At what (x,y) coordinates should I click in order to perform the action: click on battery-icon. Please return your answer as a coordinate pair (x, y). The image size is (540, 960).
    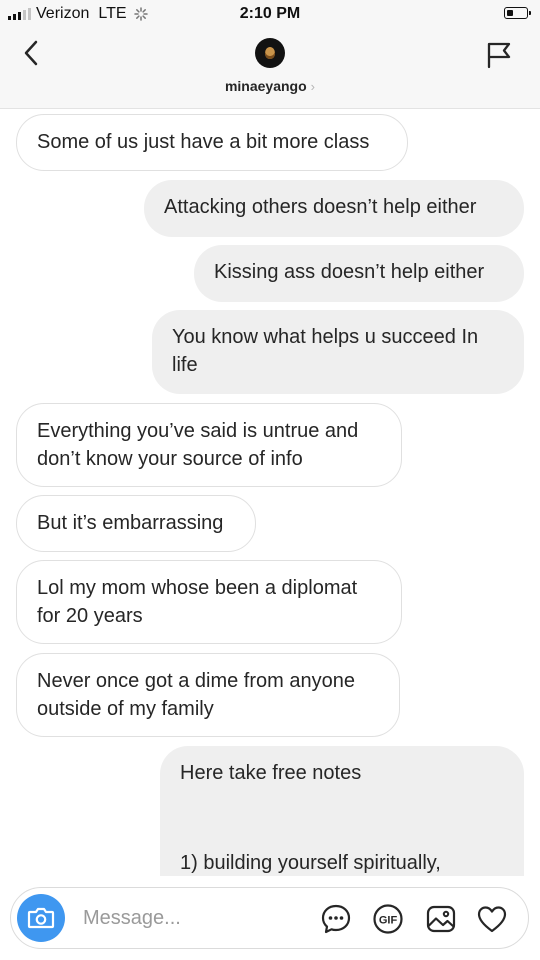
    Looking at the image, I should click on (517, 13).